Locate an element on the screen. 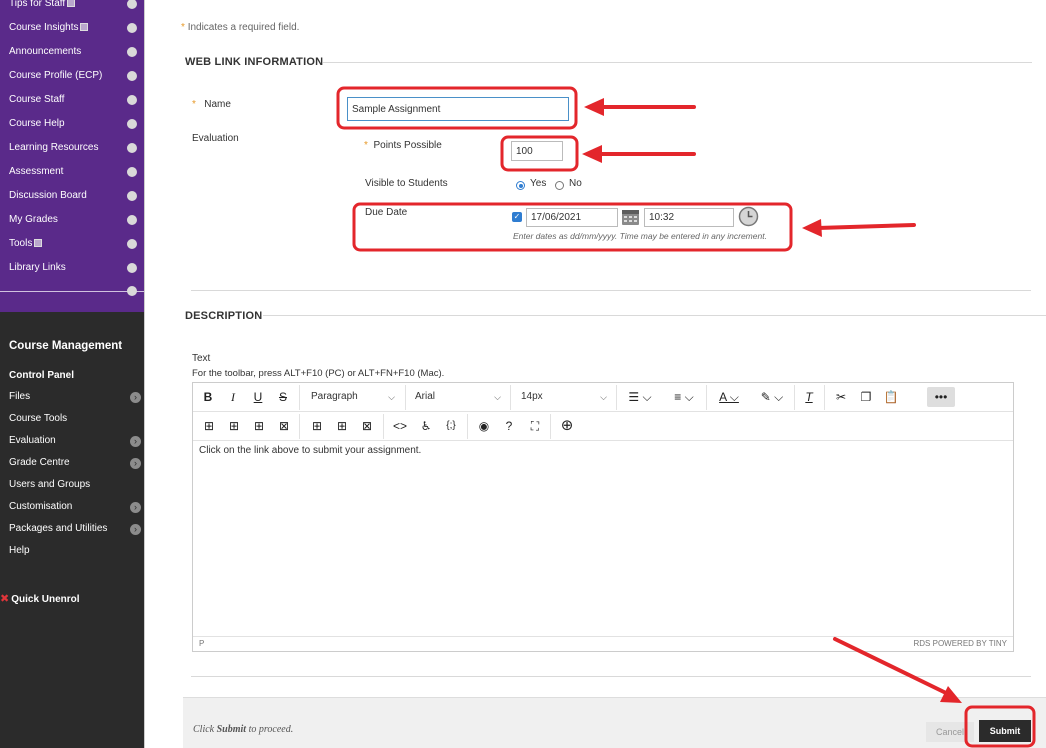  paste-icon: 📋 is located at coordinates (891, 397).